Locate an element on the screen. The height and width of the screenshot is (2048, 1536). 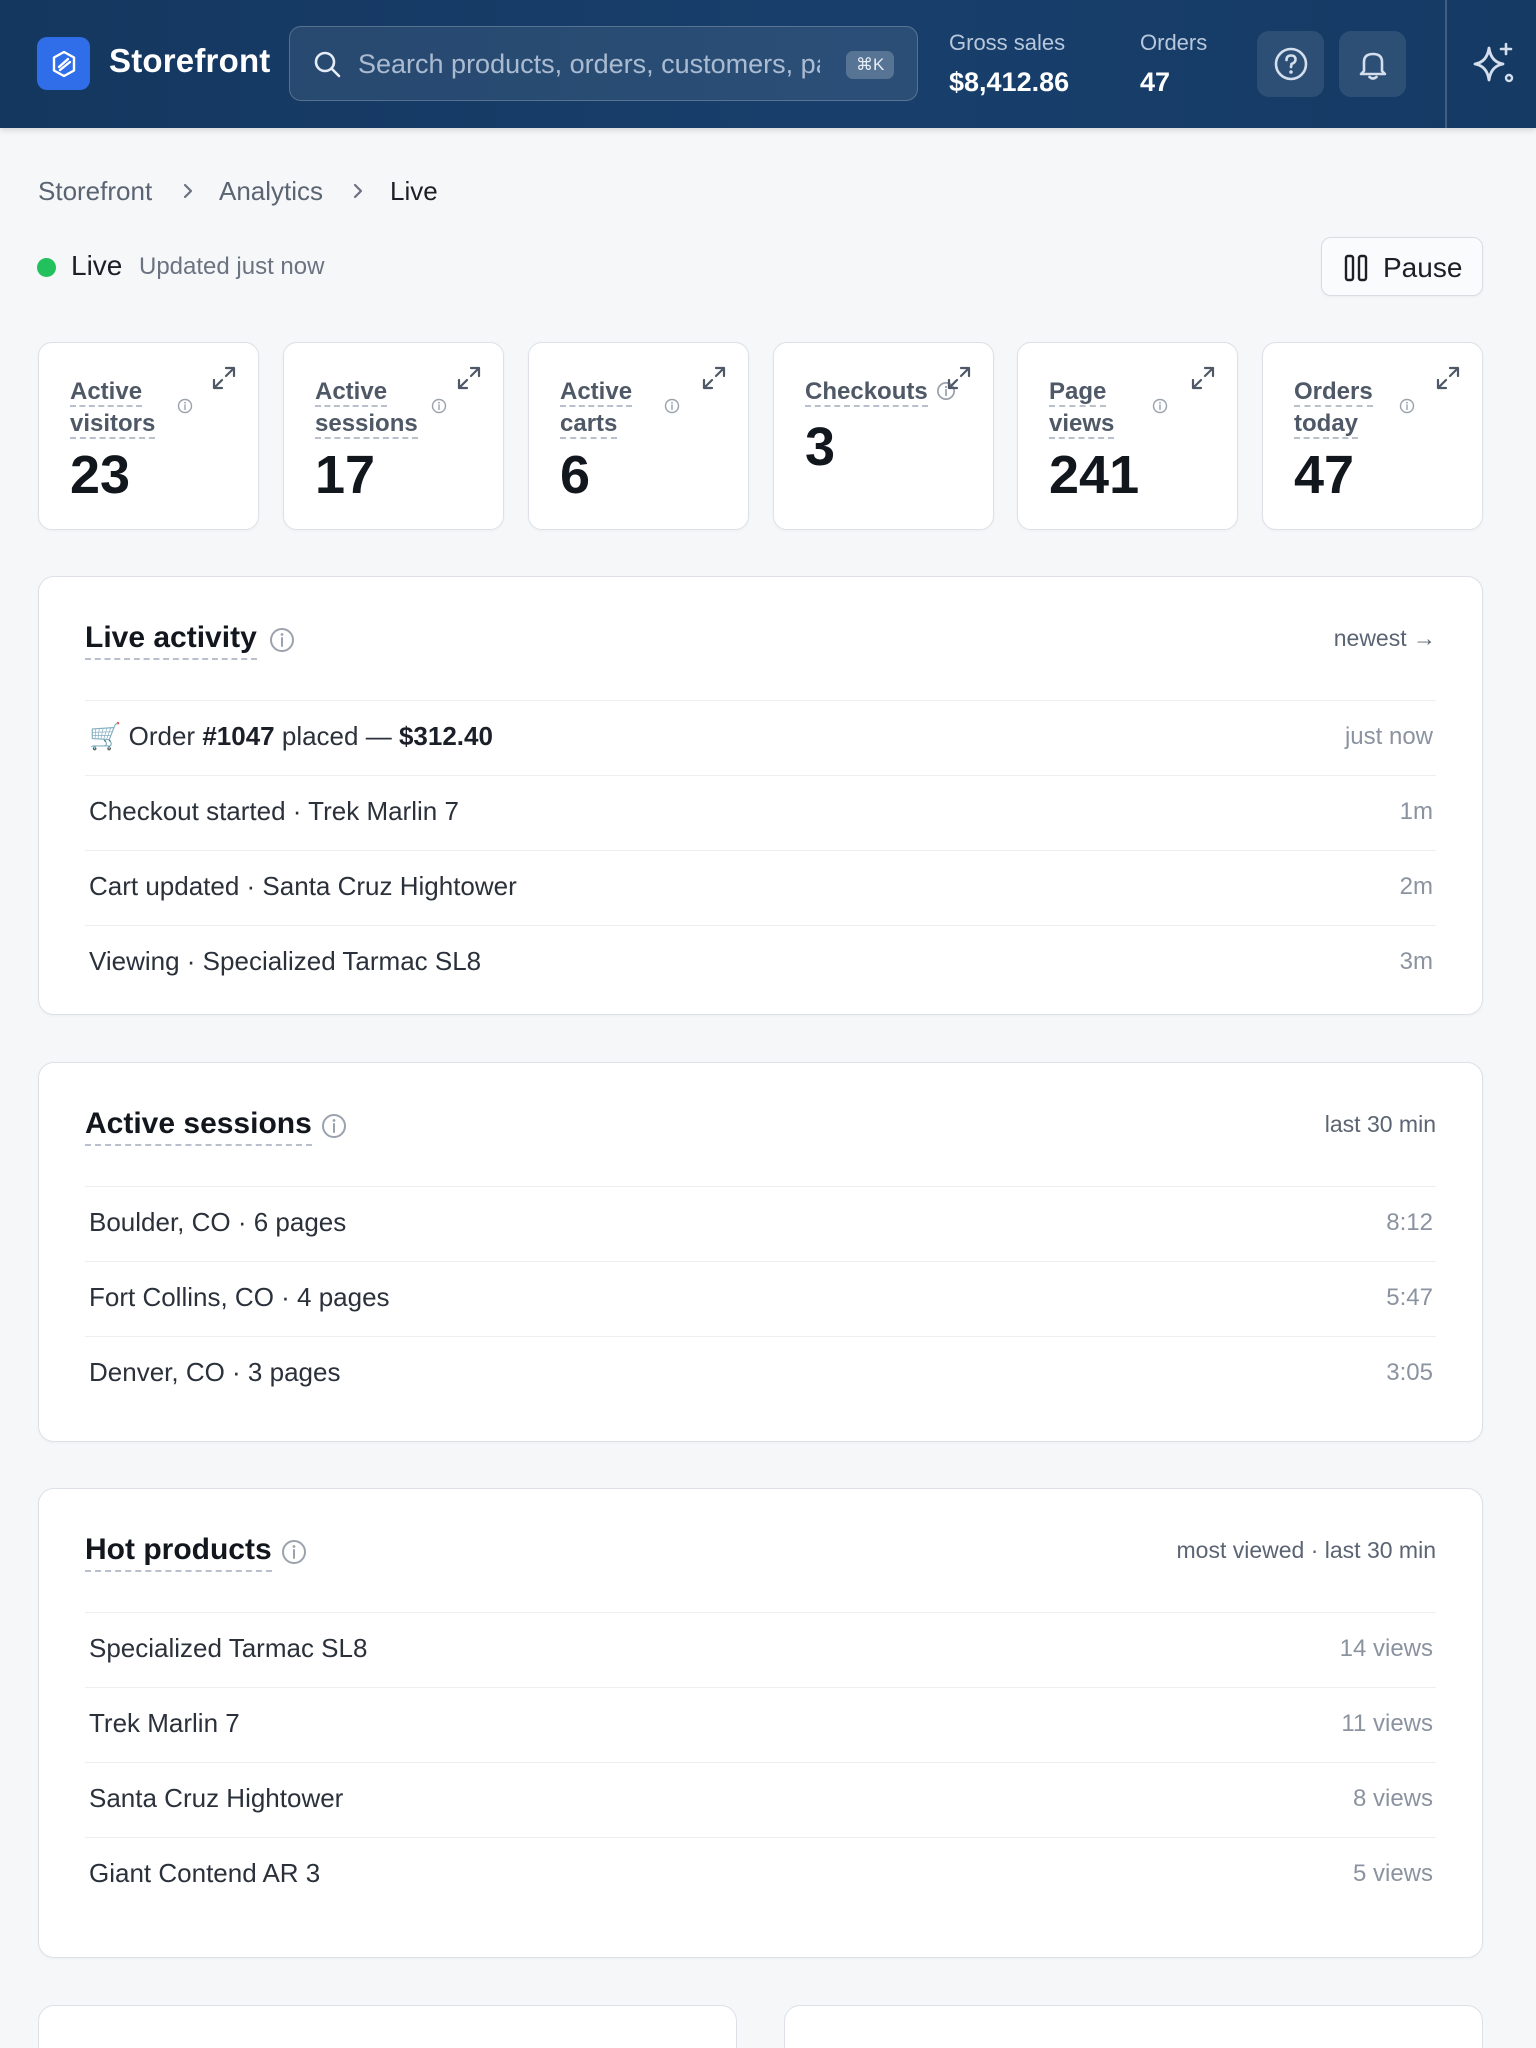
metric-label: Checkouts is located at coordinates (870, 392).